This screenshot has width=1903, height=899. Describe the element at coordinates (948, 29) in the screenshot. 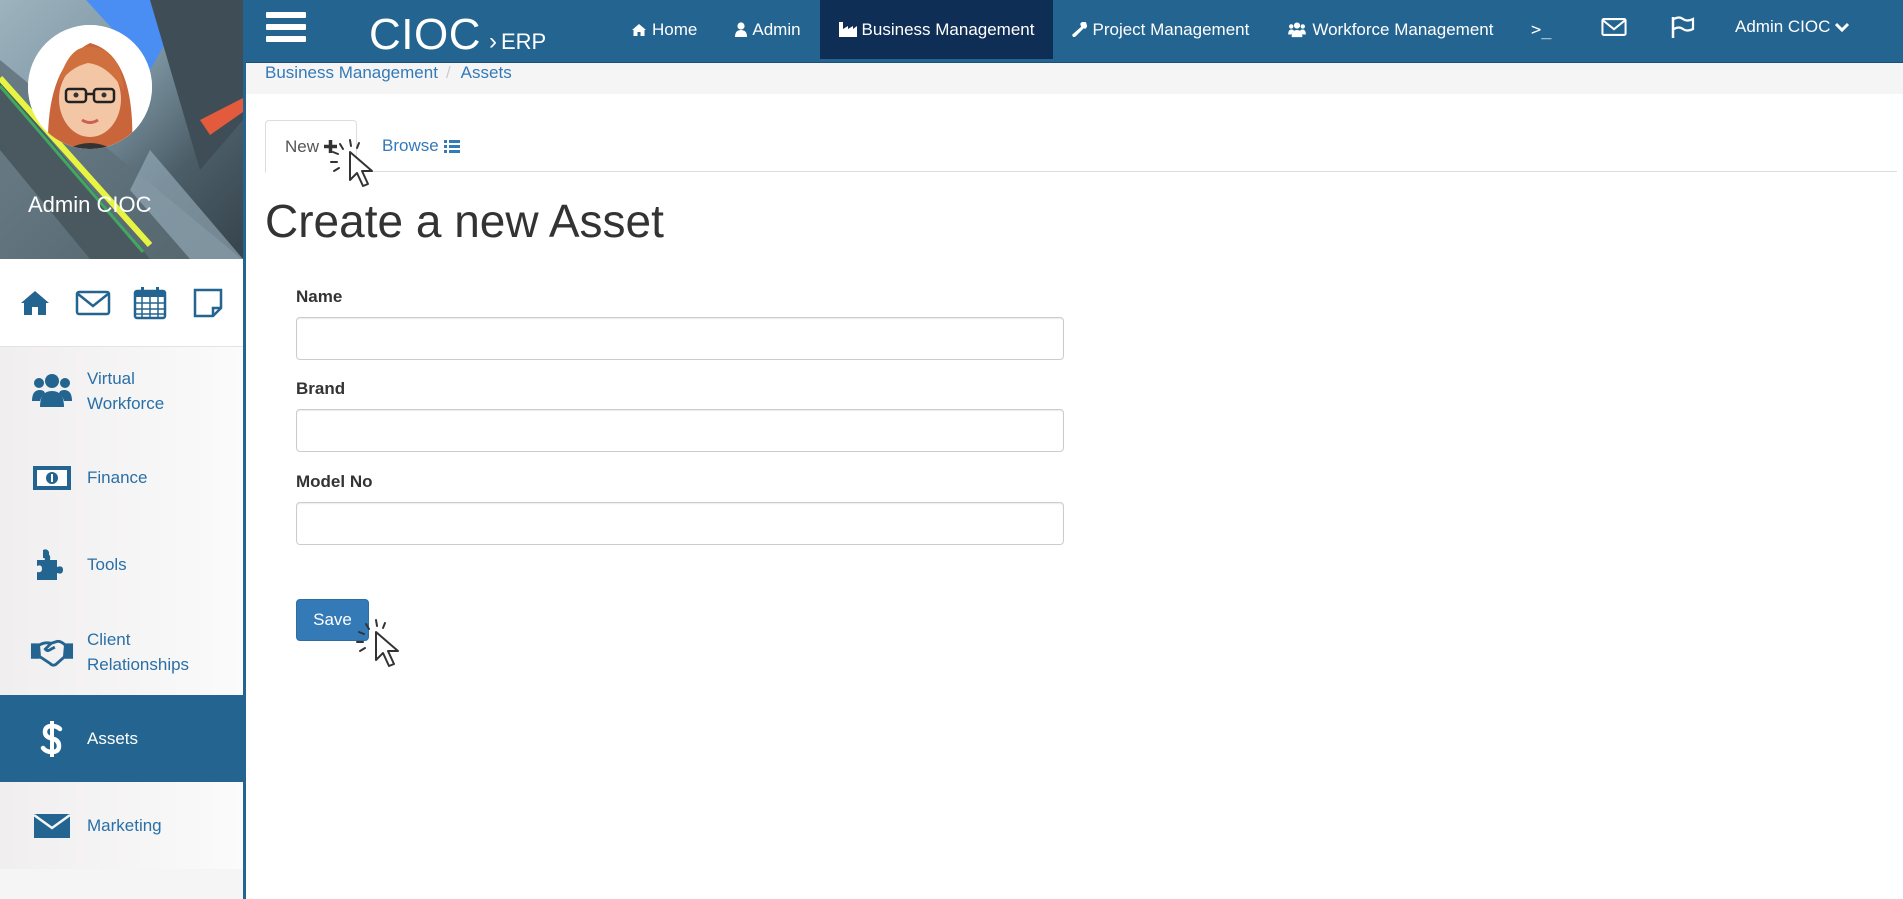

I see `nav-business-management-label: Business Management` at that location.